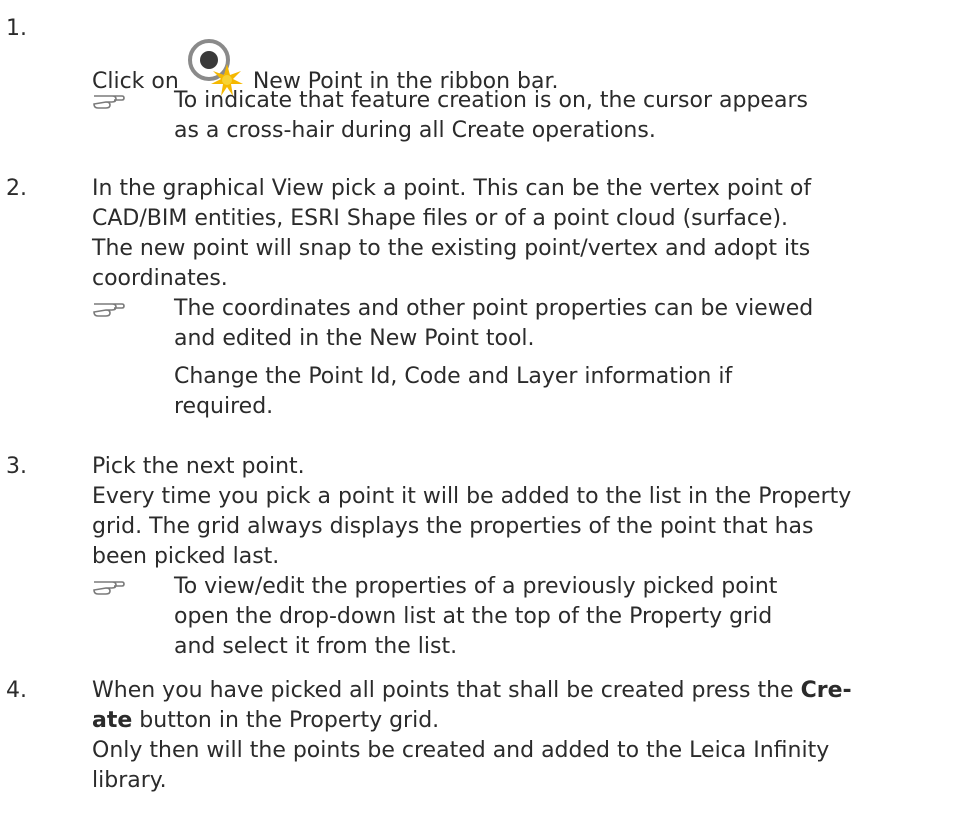 The height and width of the screenshot is (825, 973). Describe the element at coordinates (224, 406) in the screenshot. I see `note-line: required.` at that location.